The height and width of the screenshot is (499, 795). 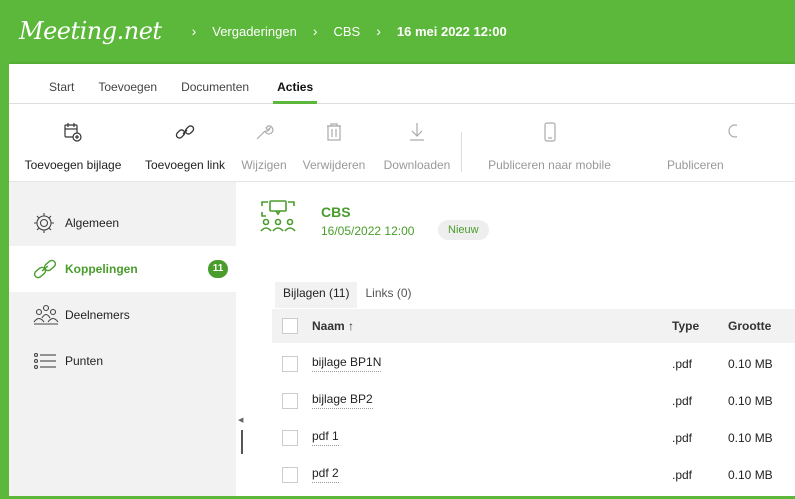 I want to click on file-name-link: bijlage BP1N, so click(x=347, y=363).